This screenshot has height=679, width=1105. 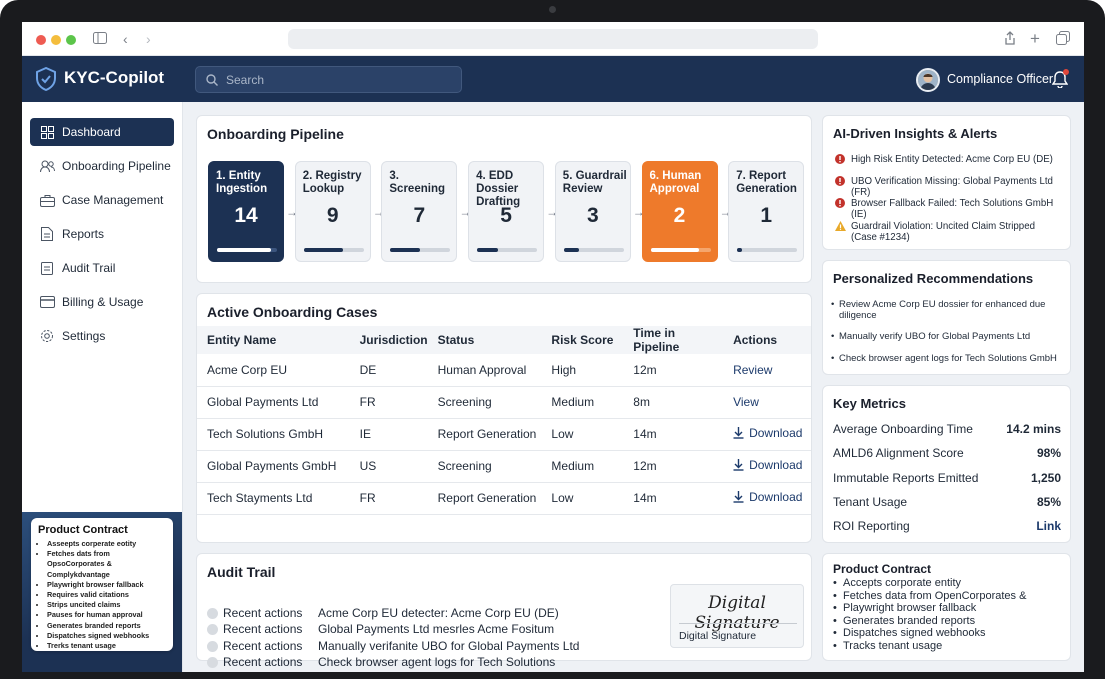 What do you see at coordinates (718, 636) in the screenshot?
I see `signature-caption: Digital Signature` at bounding box center [718, 636].